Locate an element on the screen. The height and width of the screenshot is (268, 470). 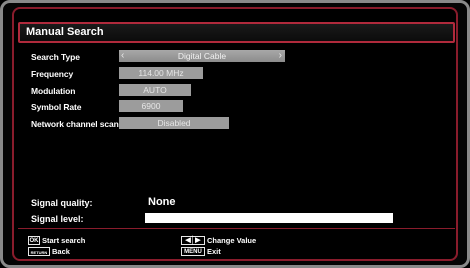
change-value-hint: Change Value is located at coordinates (232, 240).